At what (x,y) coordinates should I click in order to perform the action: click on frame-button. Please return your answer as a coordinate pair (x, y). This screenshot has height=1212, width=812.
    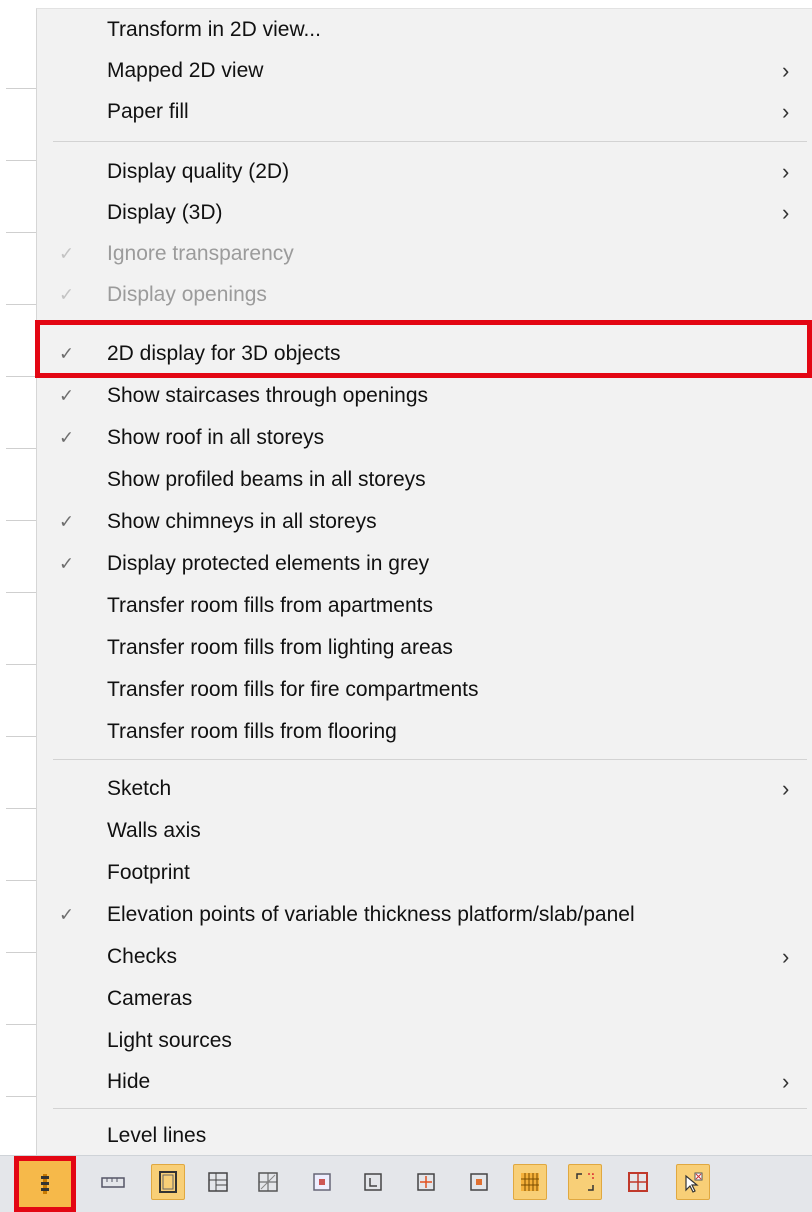
    Looking at the image, I should click on (168, 1182).